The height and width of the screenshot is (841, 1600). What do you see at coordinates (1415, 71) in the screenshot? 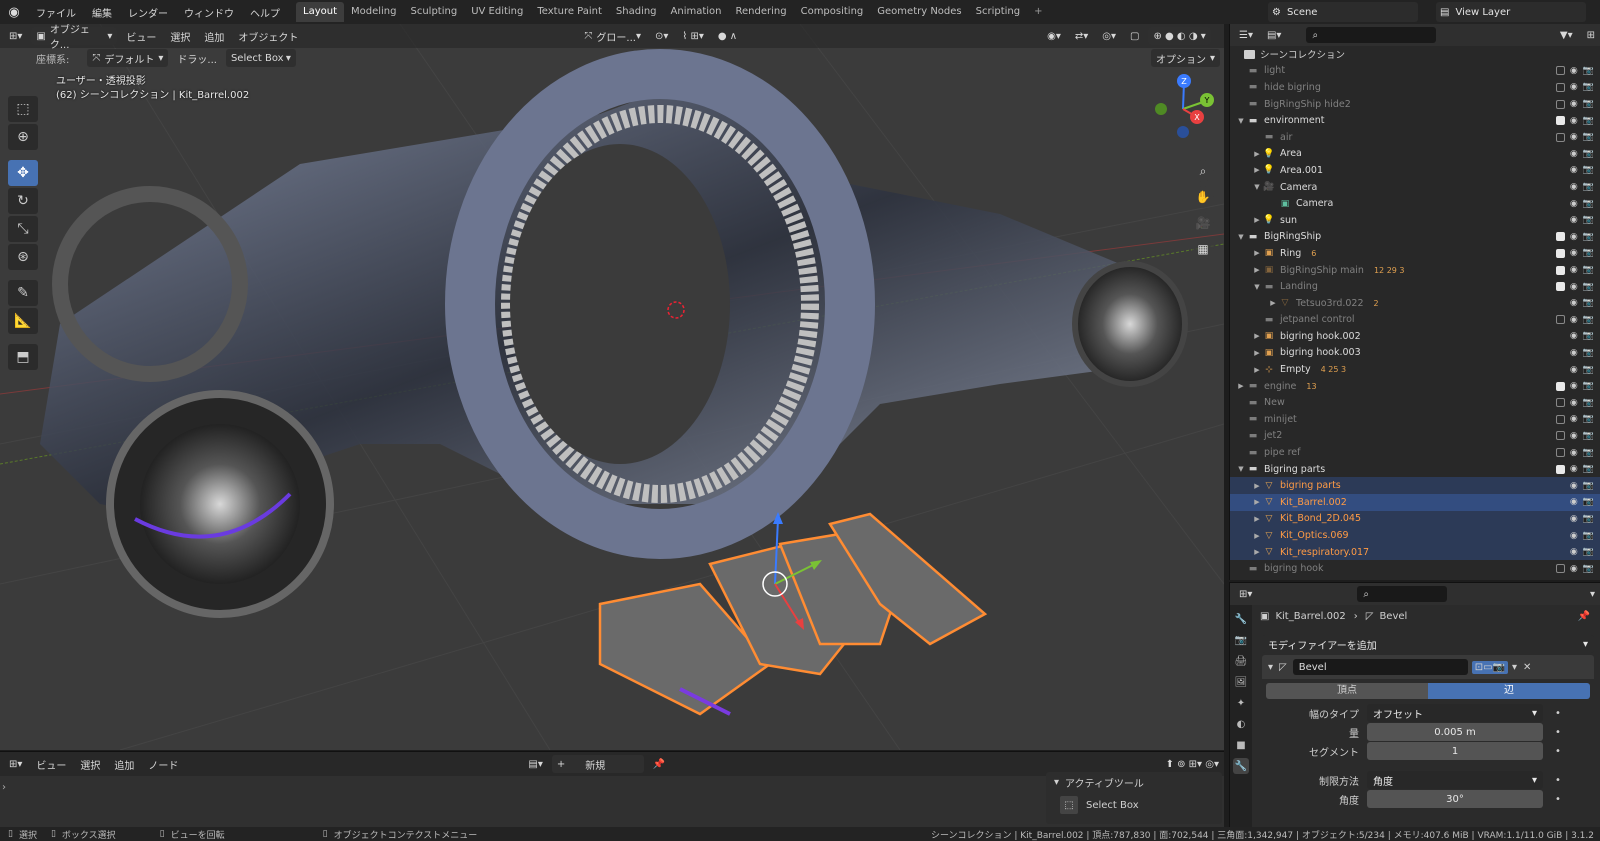
I see `outliner-row: ▬ light ◉ 📷` at bounding box center [1415, 71].